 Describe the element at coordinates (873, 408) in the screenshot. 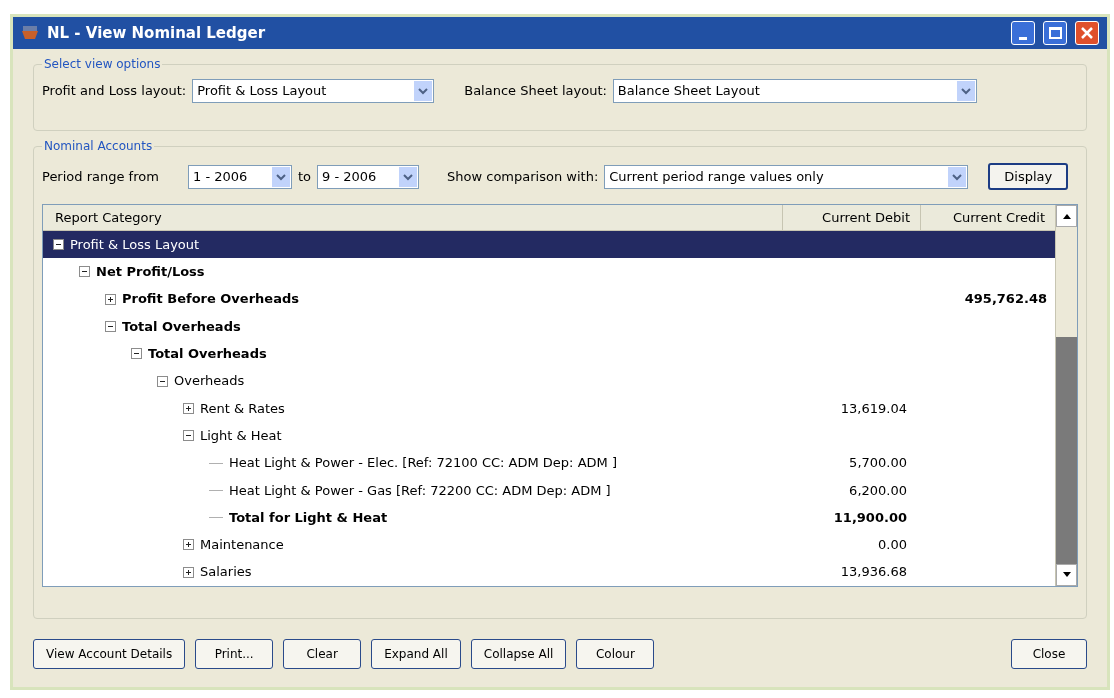

I see `debit-amount: 13,619.04` at that location.